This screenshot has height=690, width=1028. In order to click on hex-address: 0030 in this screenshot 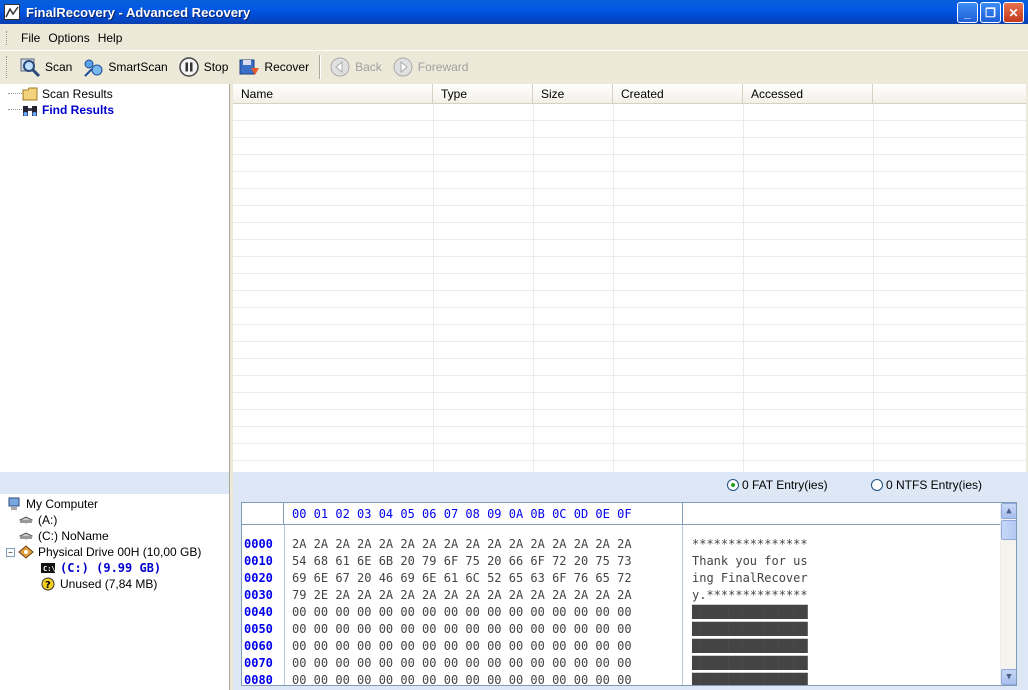, I will do `click(258, 595)`.